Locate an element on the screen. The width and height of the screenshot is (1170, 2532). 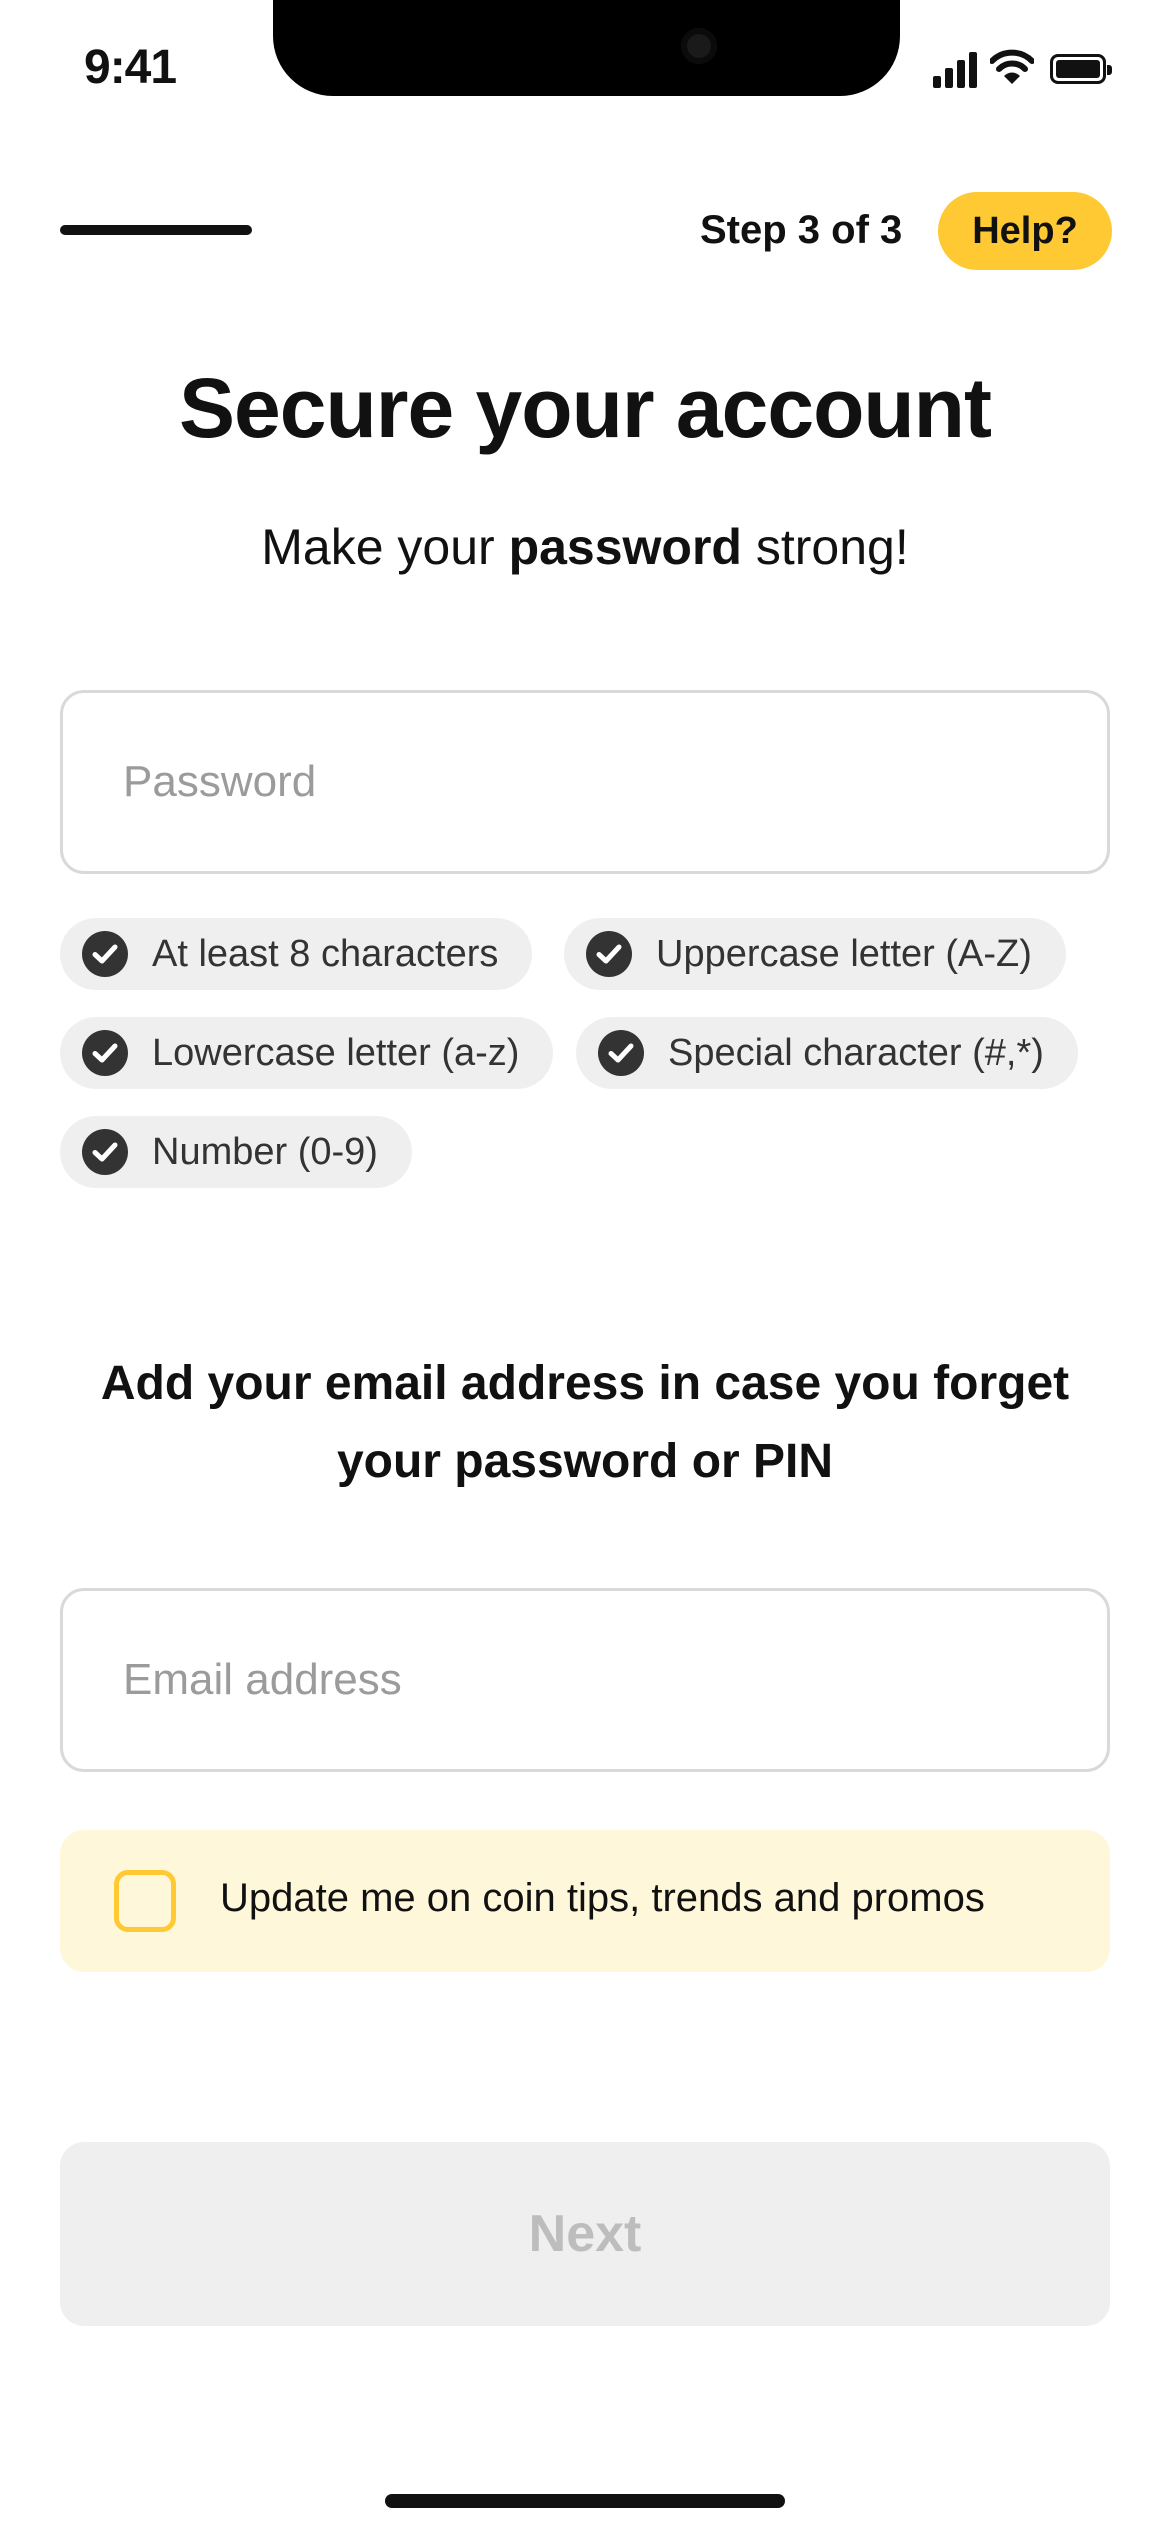
email-input is located at coordinates (585, 1680).